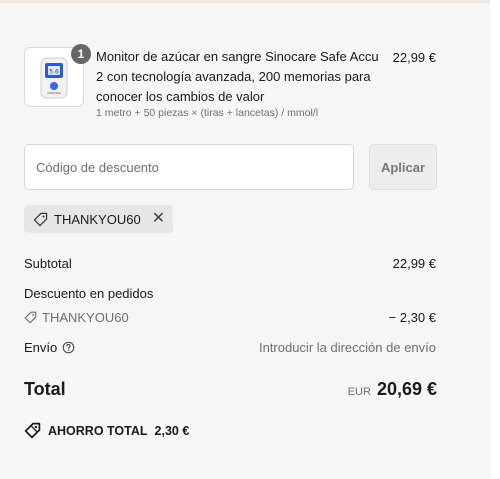 Image resolution: width=500 pixels, height=479 pixels. I want to click on svg-text: 5.6, so click(54, 72).